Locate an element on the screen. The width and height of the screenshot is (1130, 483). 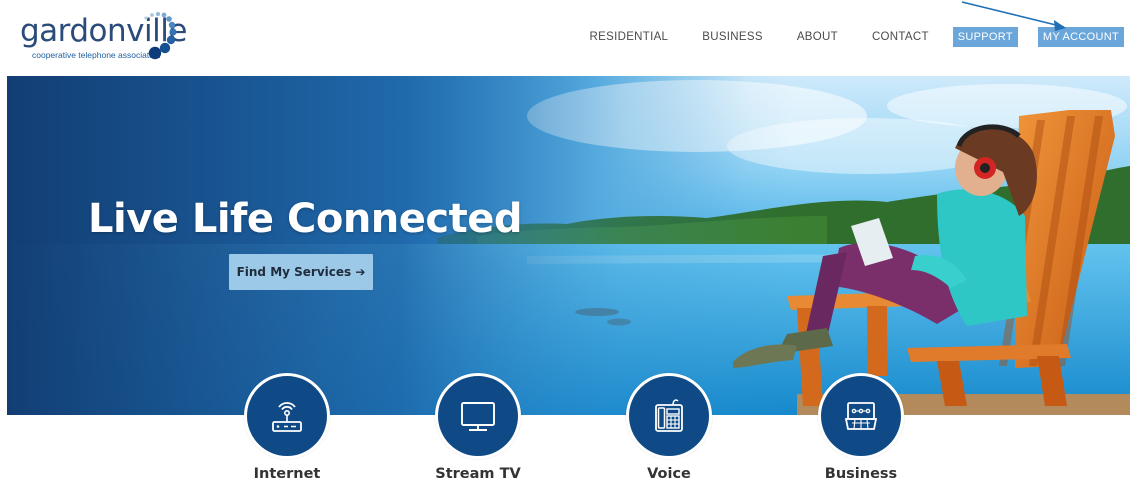
service-internet-circle is located at coordinates (287, 416).